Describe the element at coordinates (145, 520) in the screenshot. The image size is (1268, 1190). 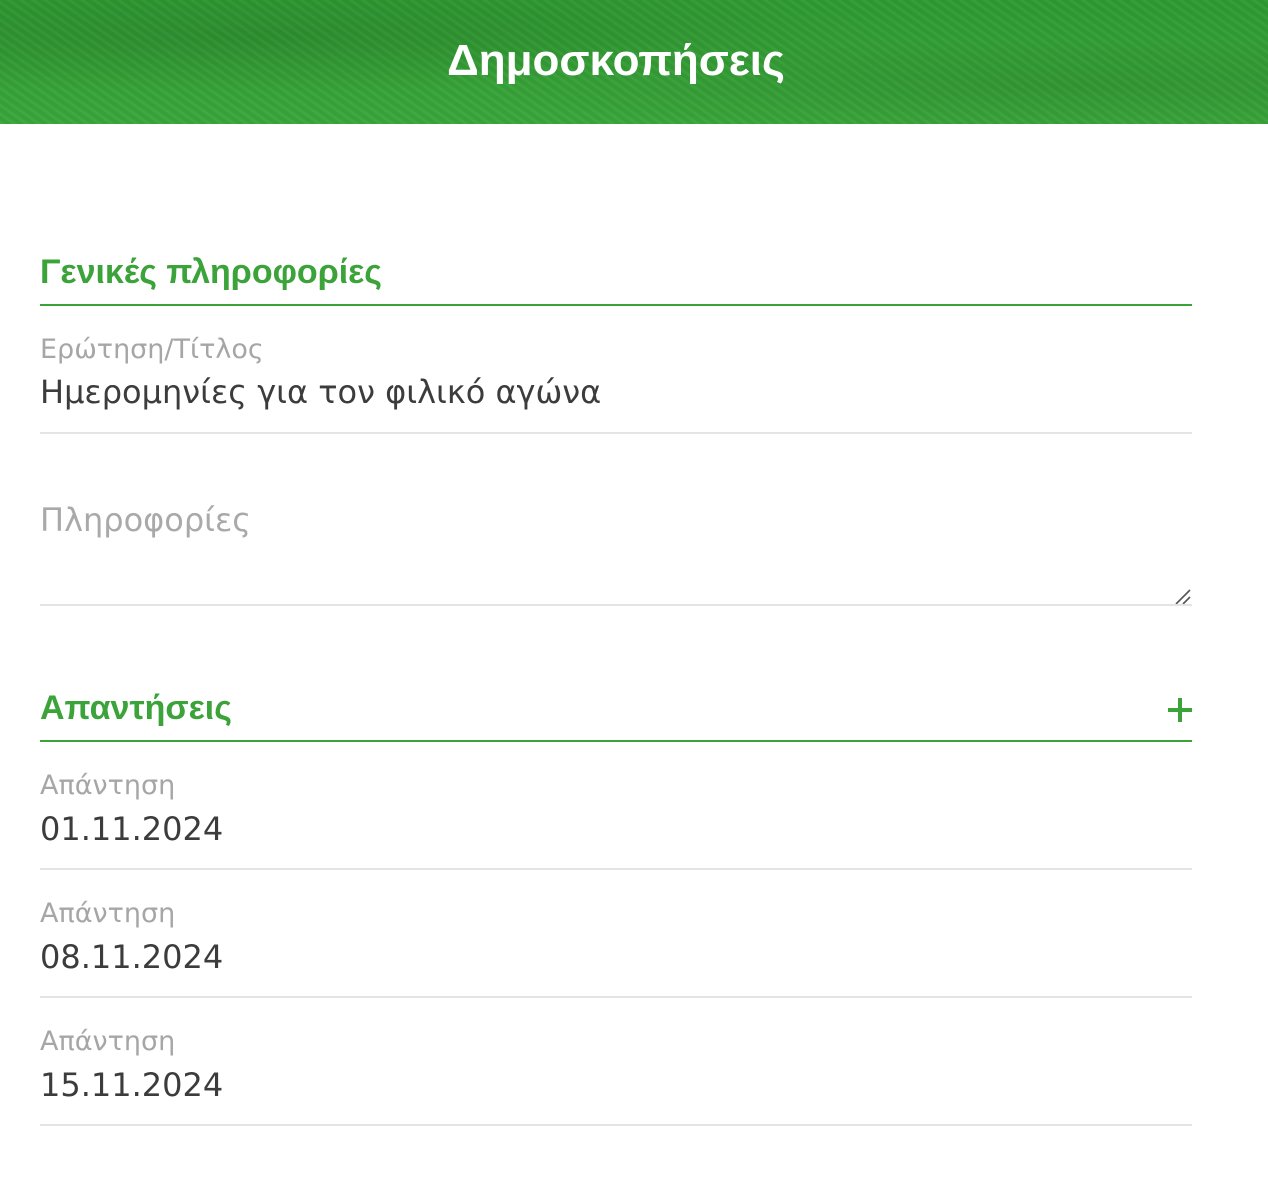
I see `info-textarea: Πληροφορίες` at that location.